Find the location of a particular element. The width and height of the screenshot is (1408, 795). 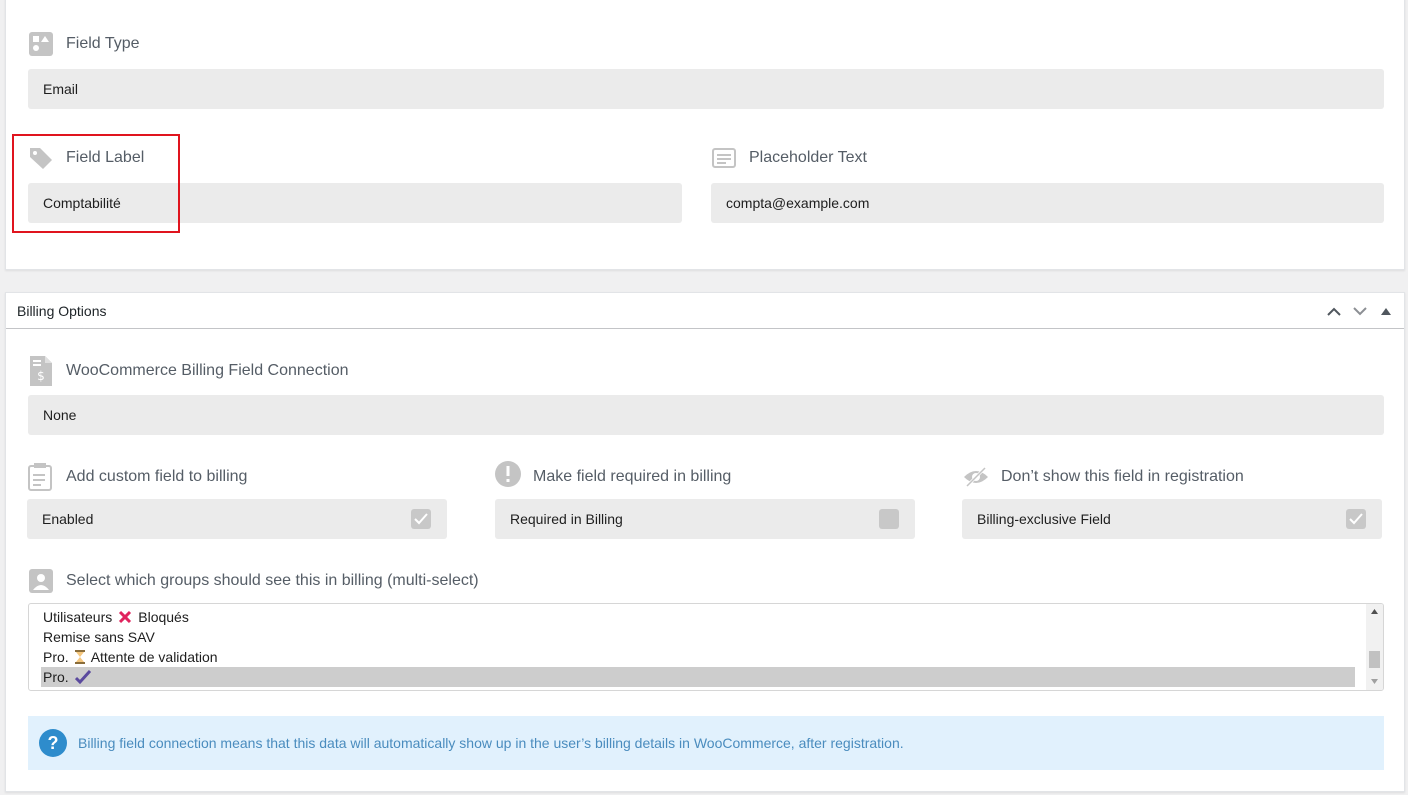

scroll-down-arrow-icon is located at coordinates (1374, 681).